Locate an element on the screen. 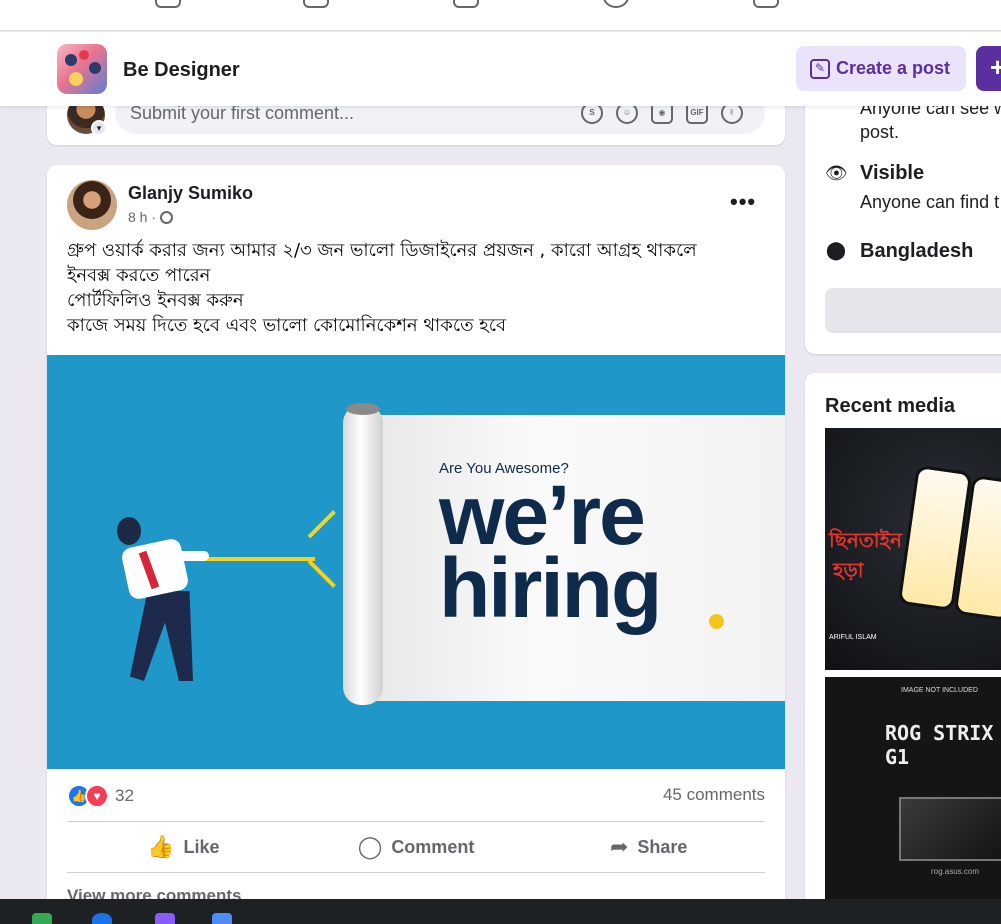  share-icon: ➦ is located at coordinates (619, 846).